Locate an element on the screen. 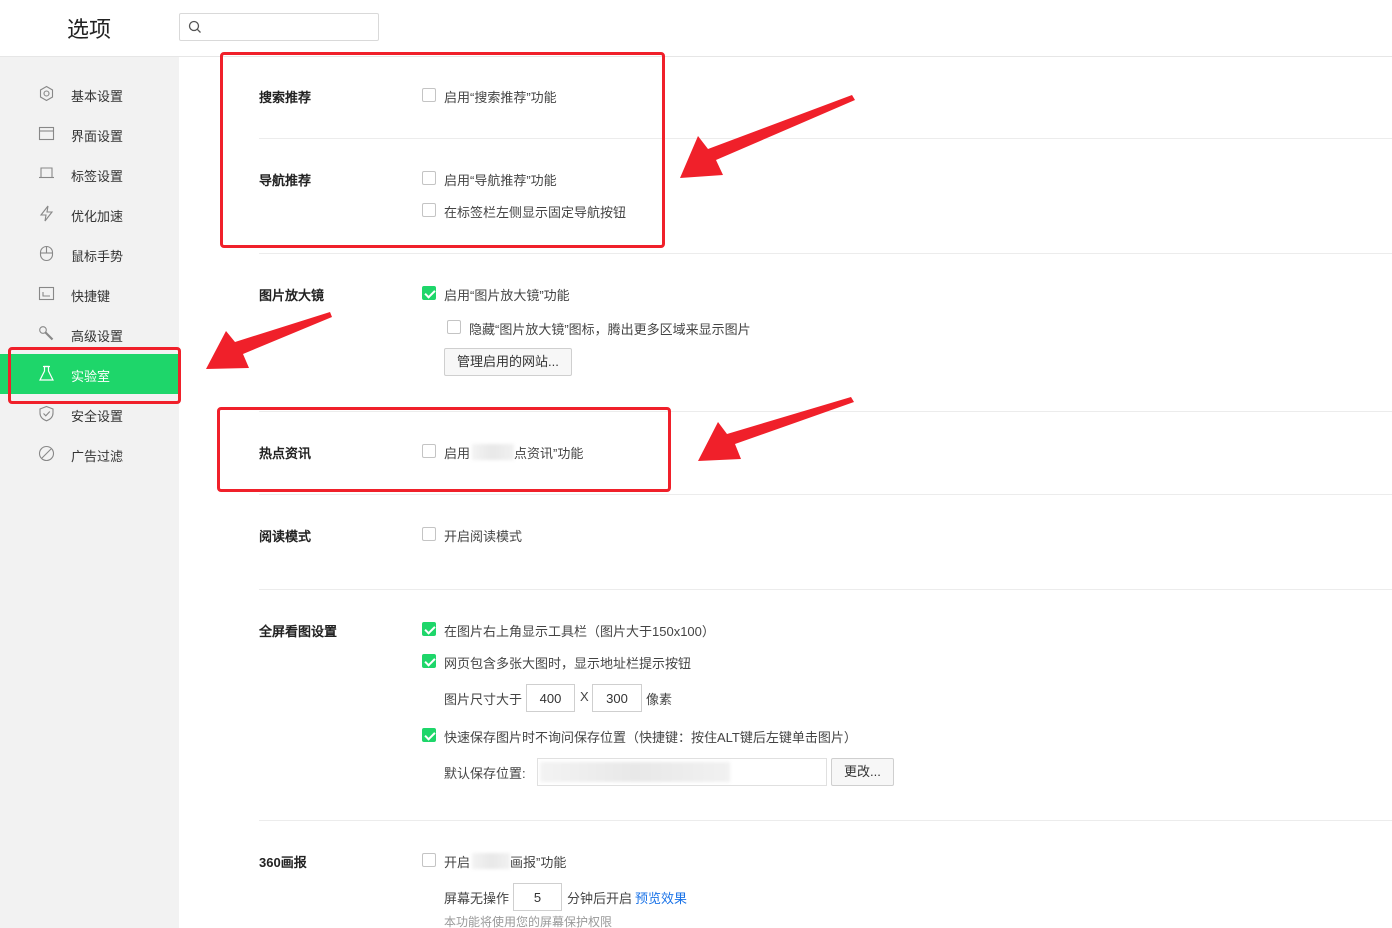 Image resolution: width=1392 pixels, height=928 pixels. option-label: 在图片右上角显示工具栏（图片大于150x100） is located at coordinates (579, 631).